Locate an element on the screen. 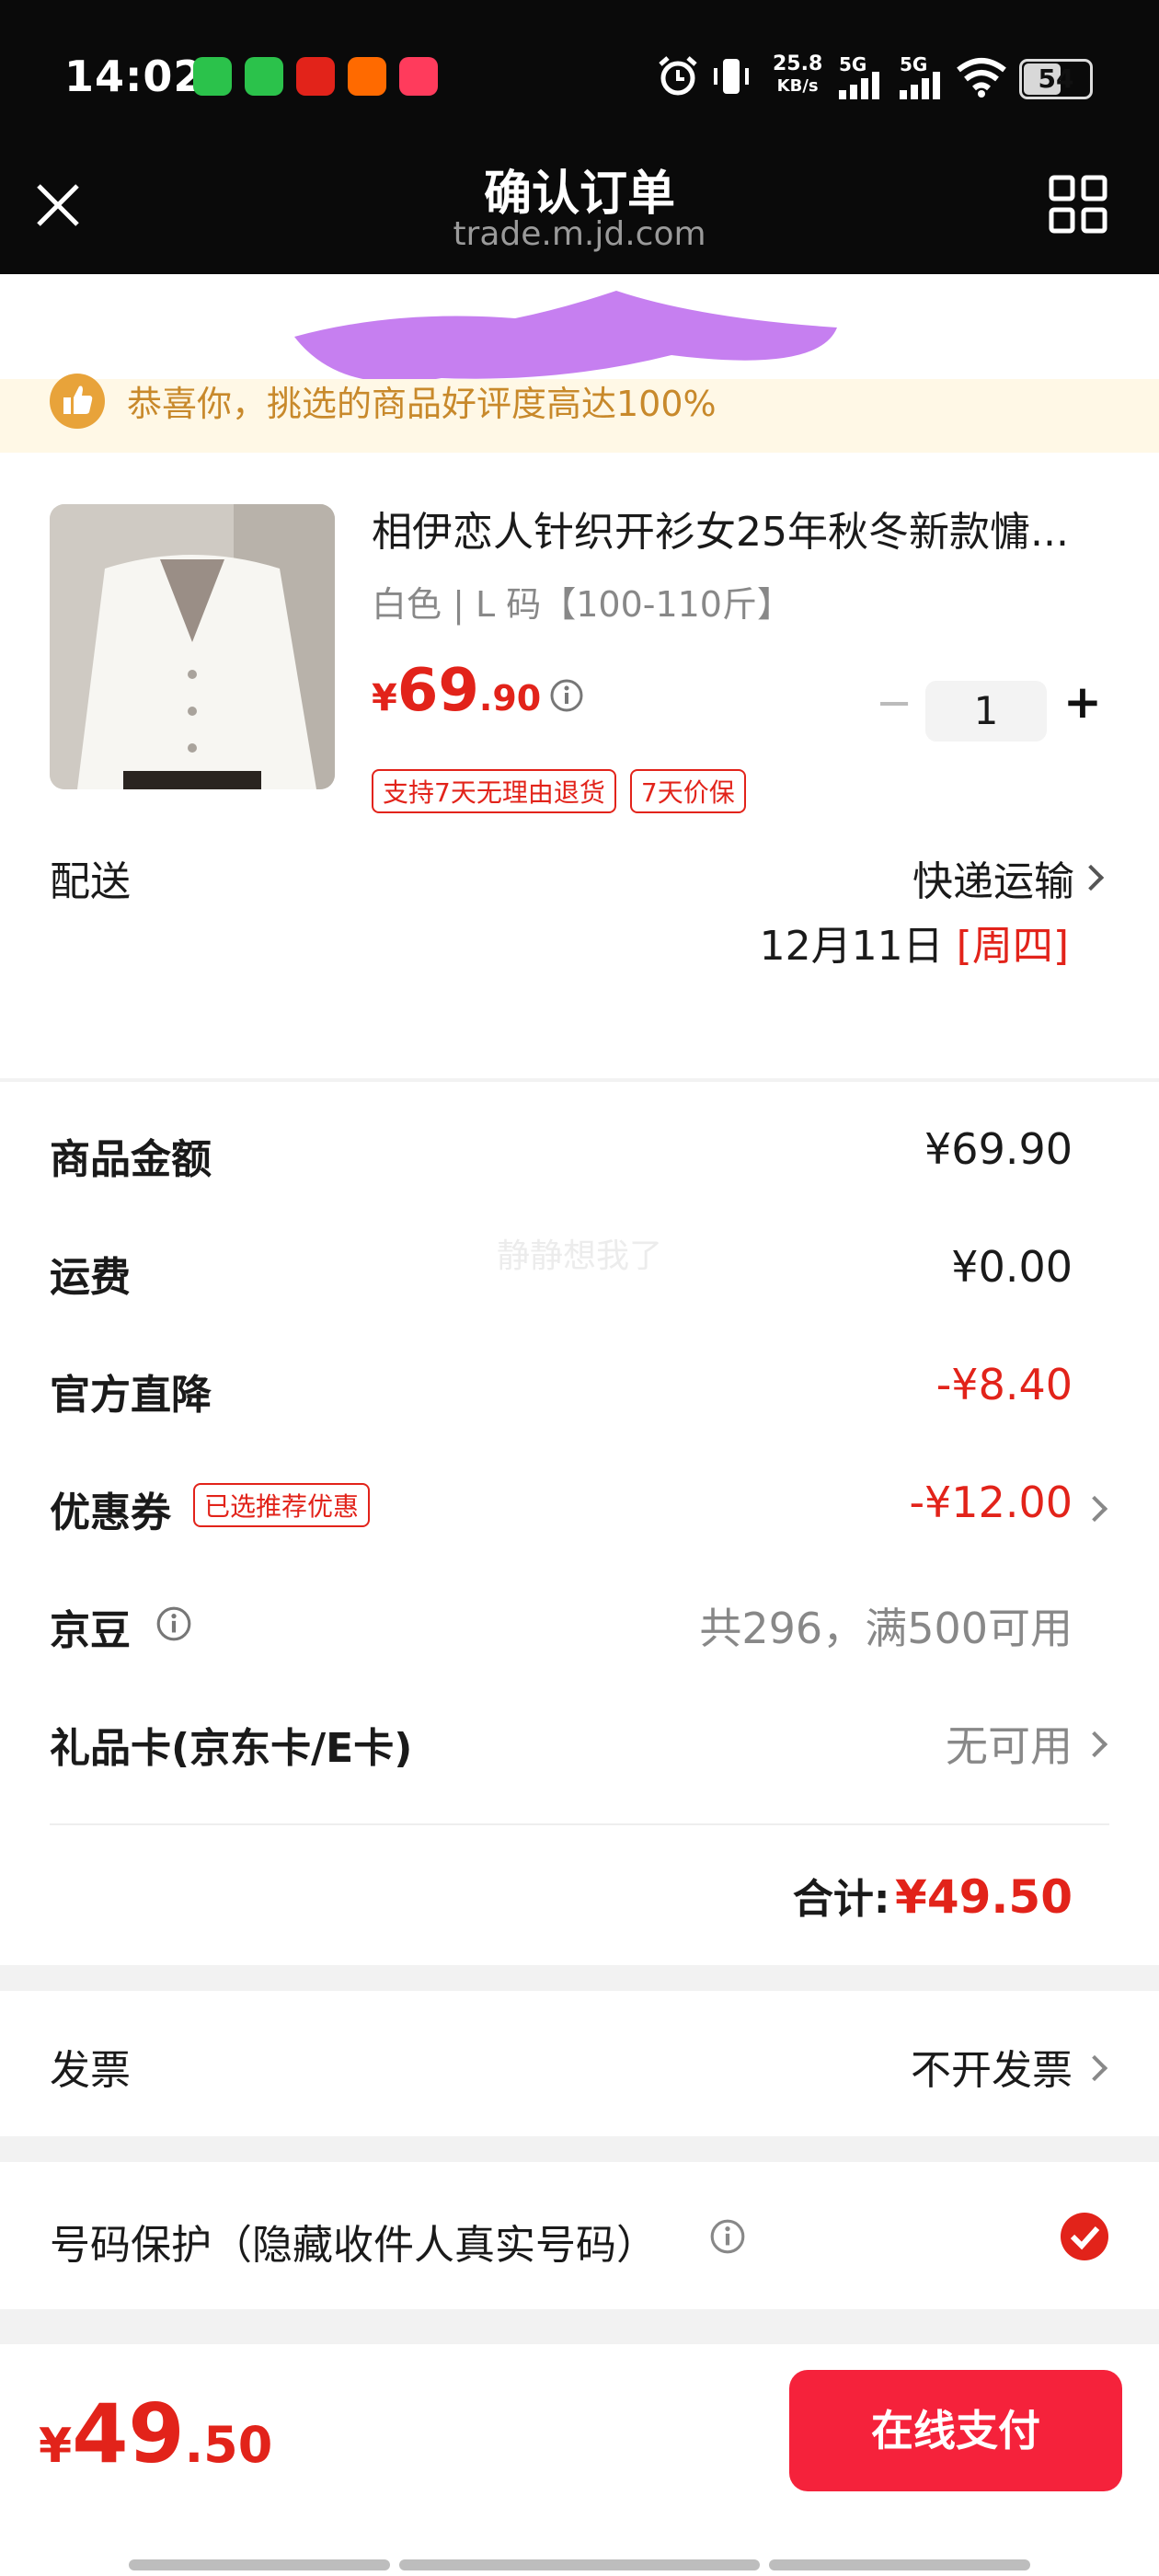 The image size is (1159, 2576). invoice-panel: 发票 不开发票 is located at coordinates (579, 2063).